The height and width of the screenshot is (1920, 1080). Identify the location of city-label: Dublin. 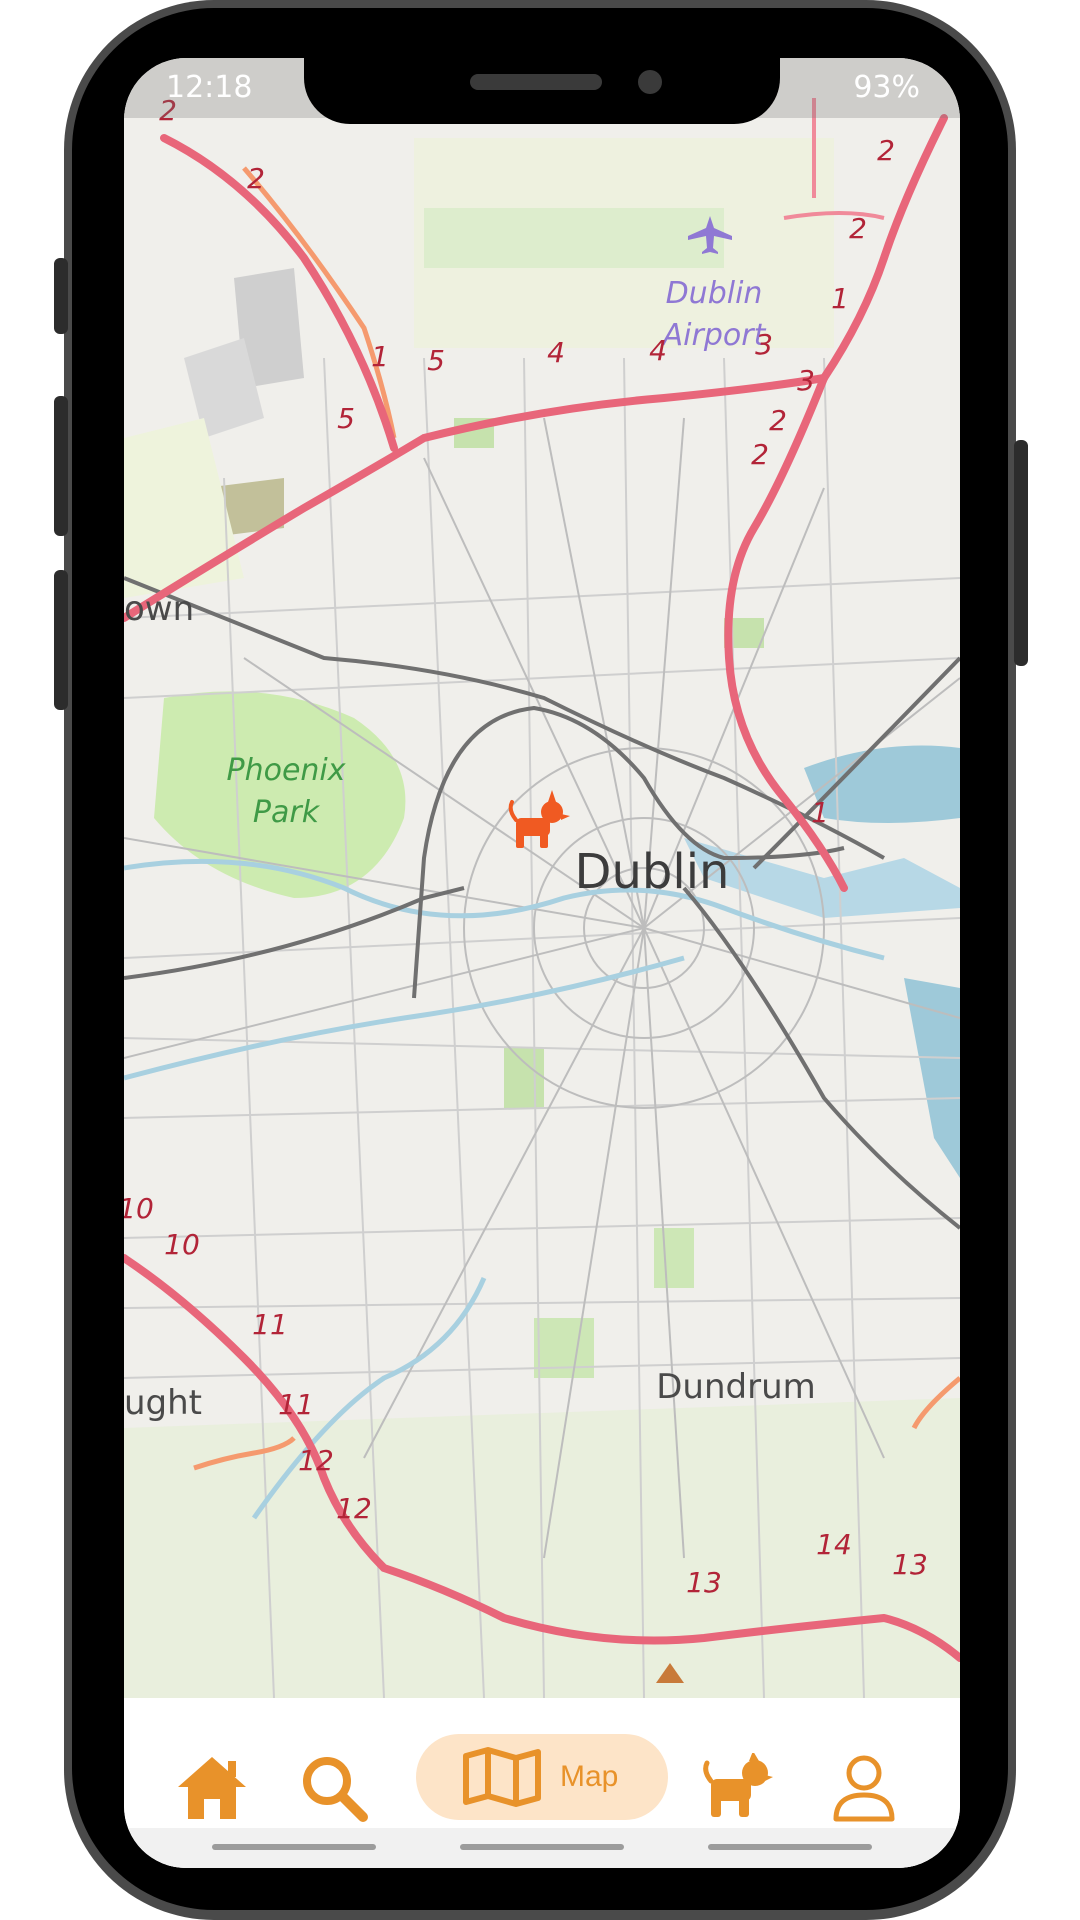
(652, 872).